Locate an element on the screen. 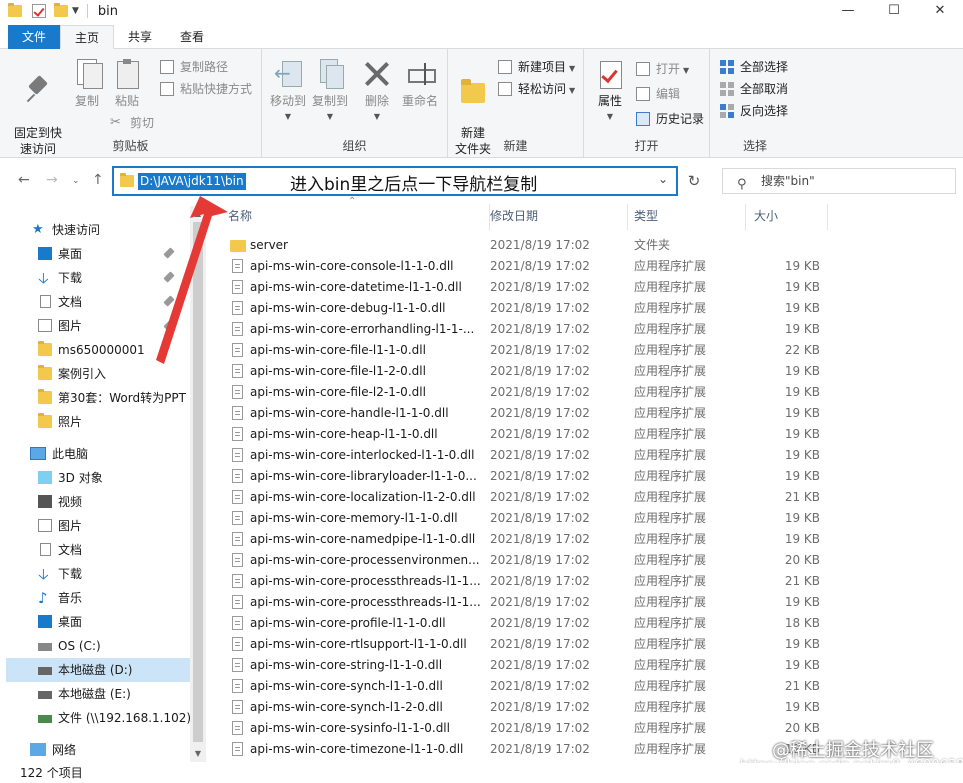 This screenshot has width=963, height=783. easy-access-button: 轻松访问 ▼ is located at coordinates (536, 89).